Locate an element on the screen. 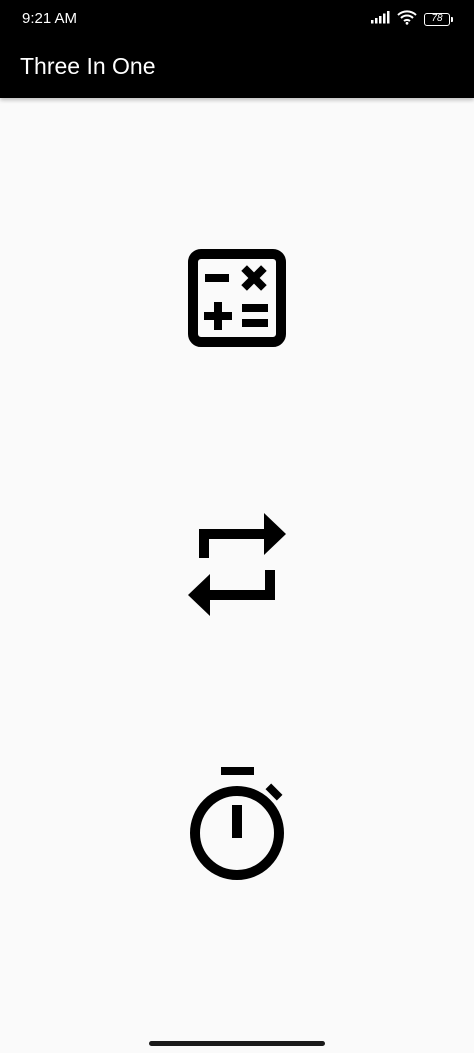  repeat-convert-icon is located at coordinates (237, 566).